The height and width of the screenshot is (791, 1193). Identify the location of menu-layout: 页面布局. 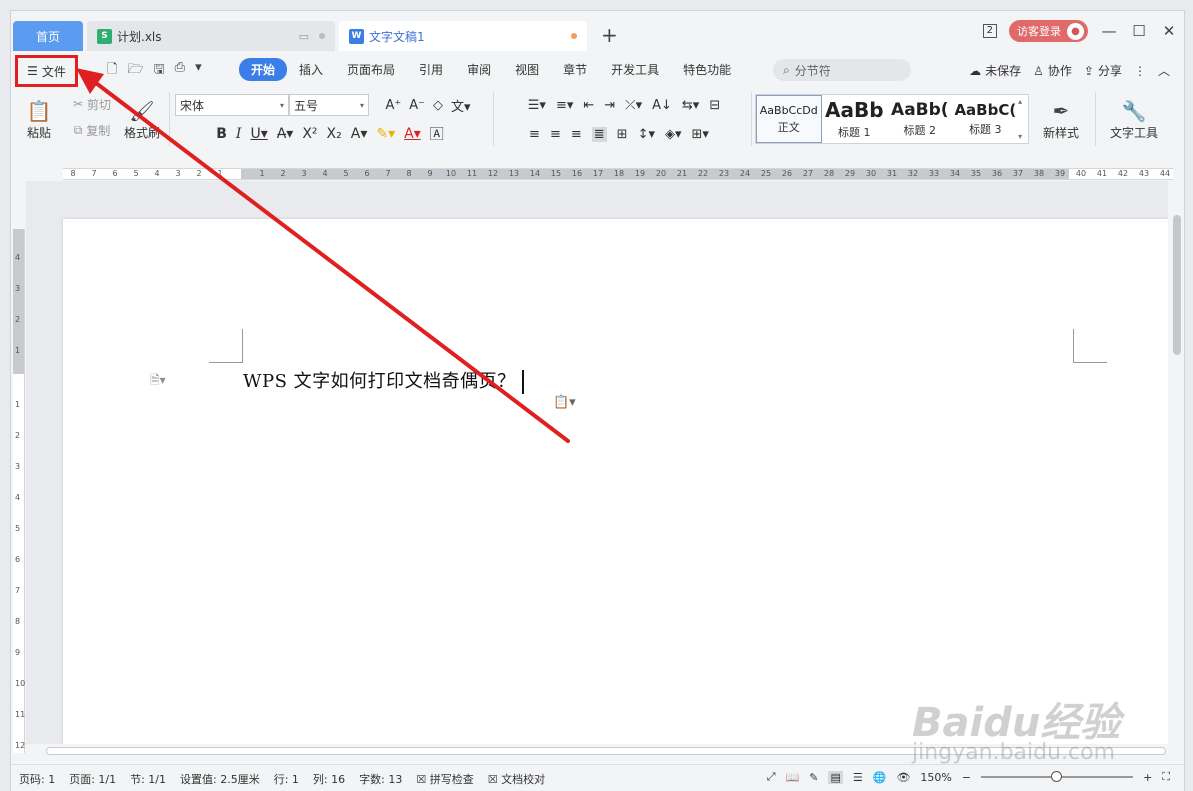
(371, 69).